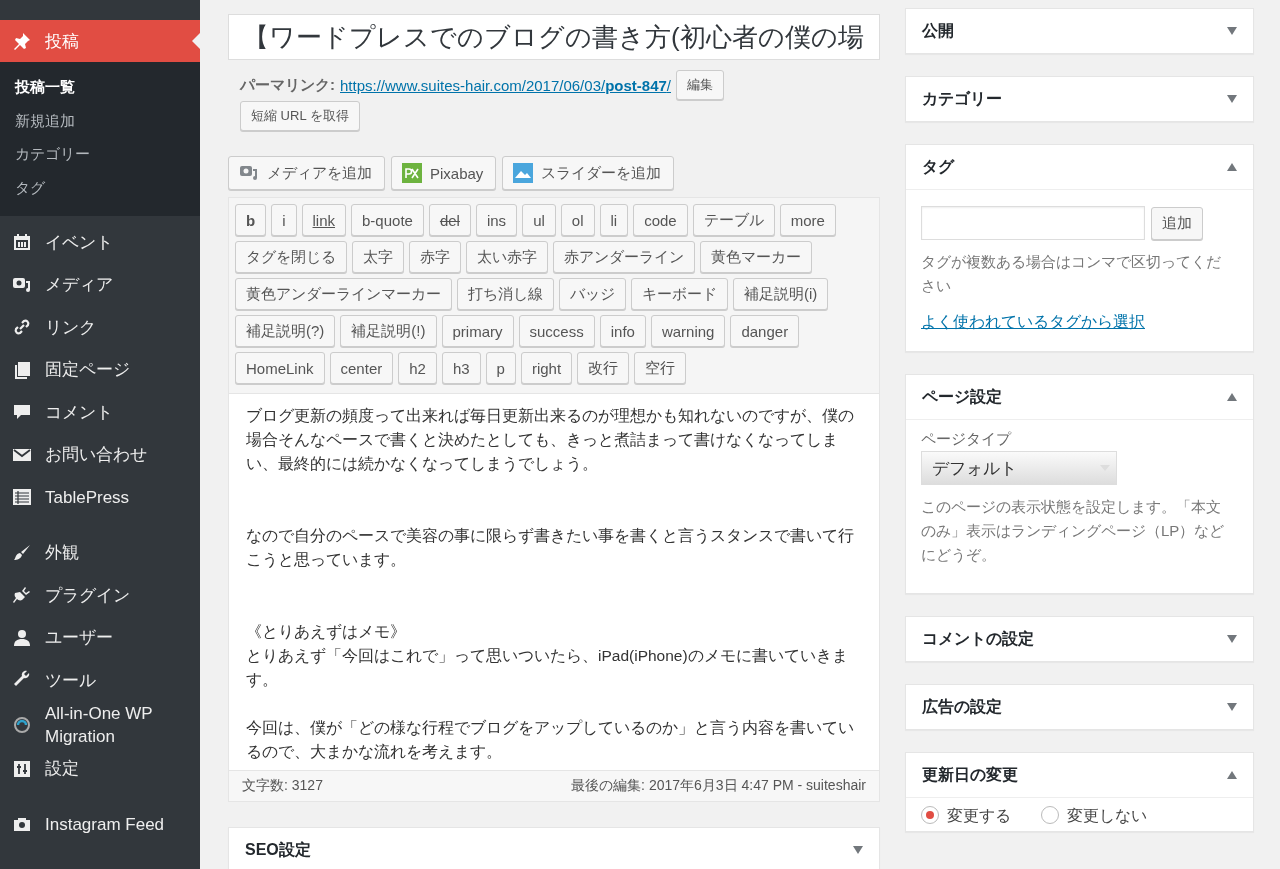  What do you see at coordinates (592, 294) in the screenshot?
I see `quicktag-button: バッジ` at bounding box center [592, 294].